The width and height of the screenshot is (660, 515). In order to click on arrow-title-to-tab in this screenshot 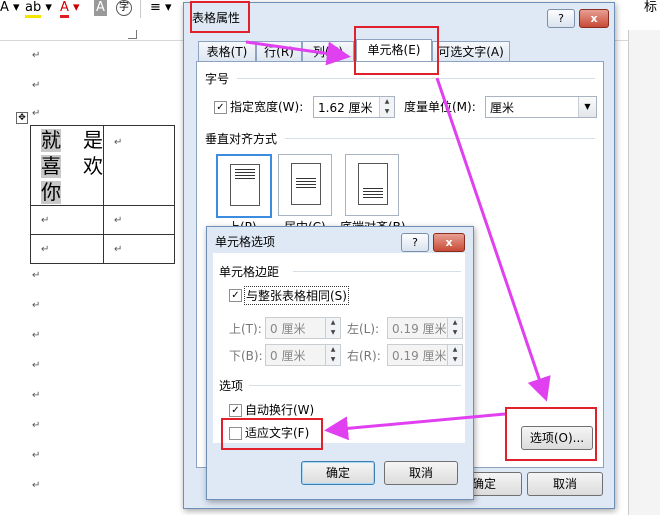, I will do `click(298, 53)`.